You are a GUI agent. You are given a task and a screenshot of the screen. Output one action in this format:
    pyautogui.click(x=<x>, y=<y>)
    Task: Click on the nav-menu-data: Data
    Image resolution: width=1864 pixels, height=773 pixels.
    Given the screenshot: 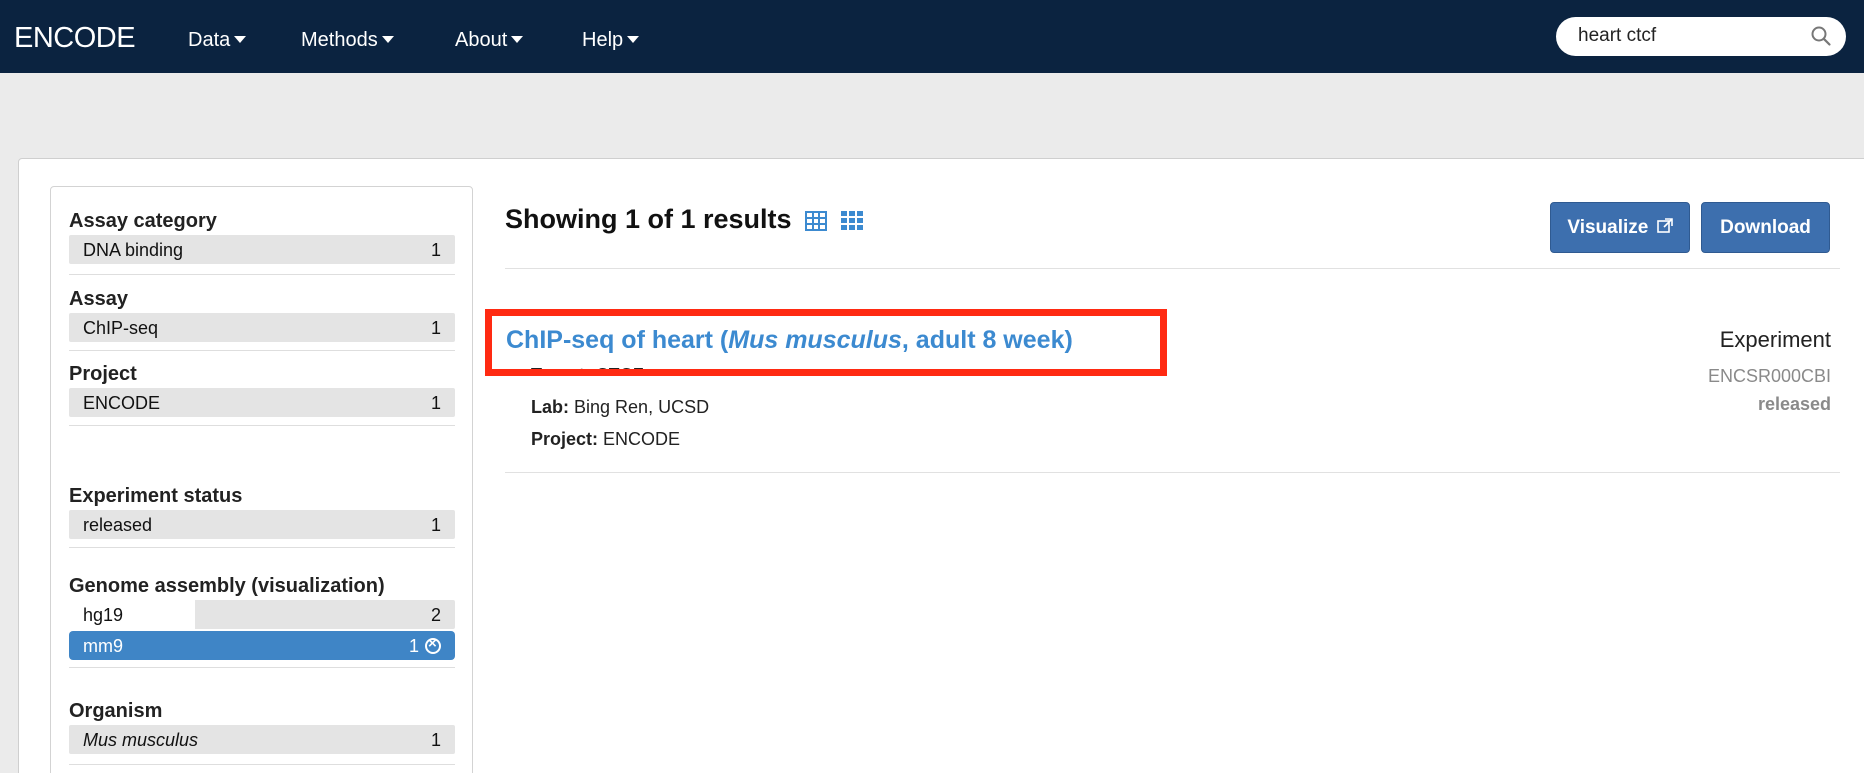 What is the action you would take?
    pyautogui.click(x=217, y=40)
    